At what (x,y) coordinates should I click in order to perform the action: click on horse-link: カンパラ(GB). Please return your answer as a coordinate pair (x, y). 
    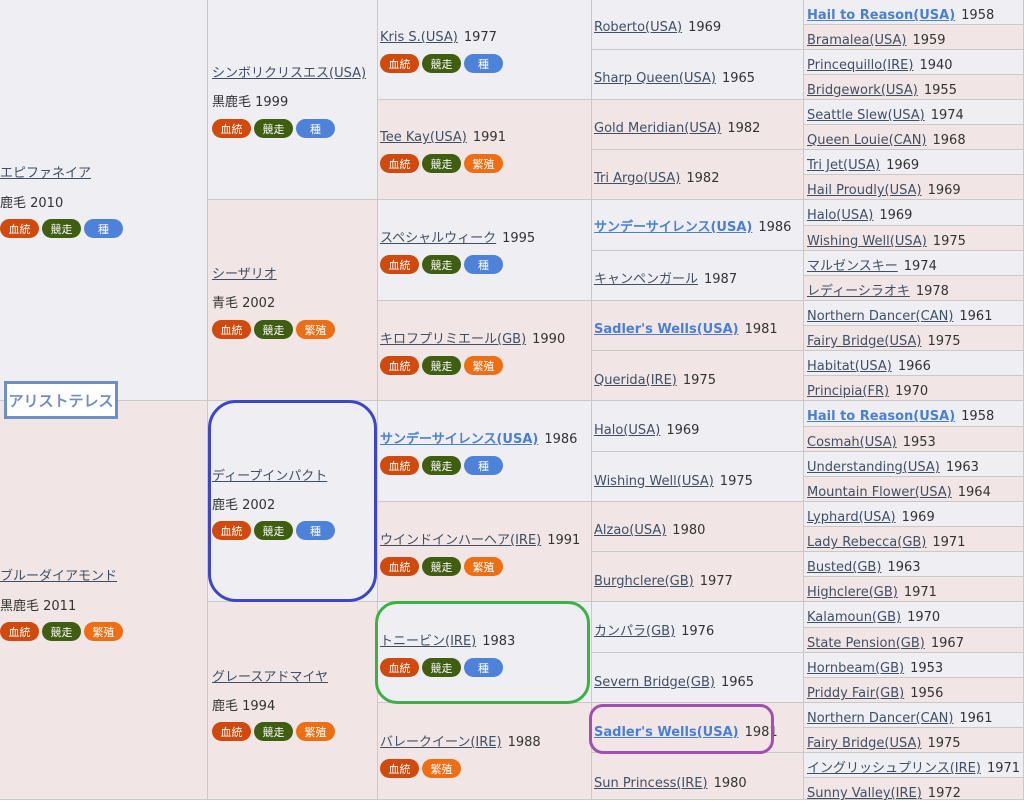
    Looking at the image, I should click on (634, 631).